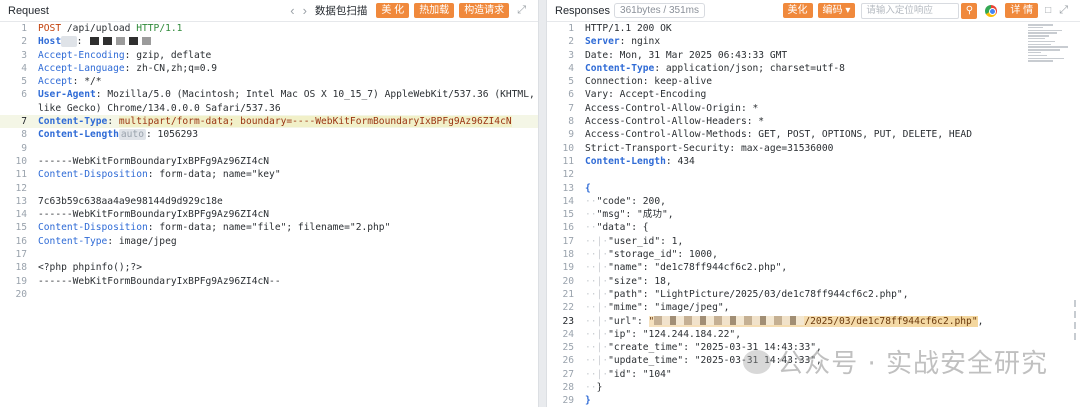 The width and height of the screenshot is (1080, 407). Describe the element at coordinates (582, 388) in the screenshot. I see `code-line: 28 ··}` at that location.